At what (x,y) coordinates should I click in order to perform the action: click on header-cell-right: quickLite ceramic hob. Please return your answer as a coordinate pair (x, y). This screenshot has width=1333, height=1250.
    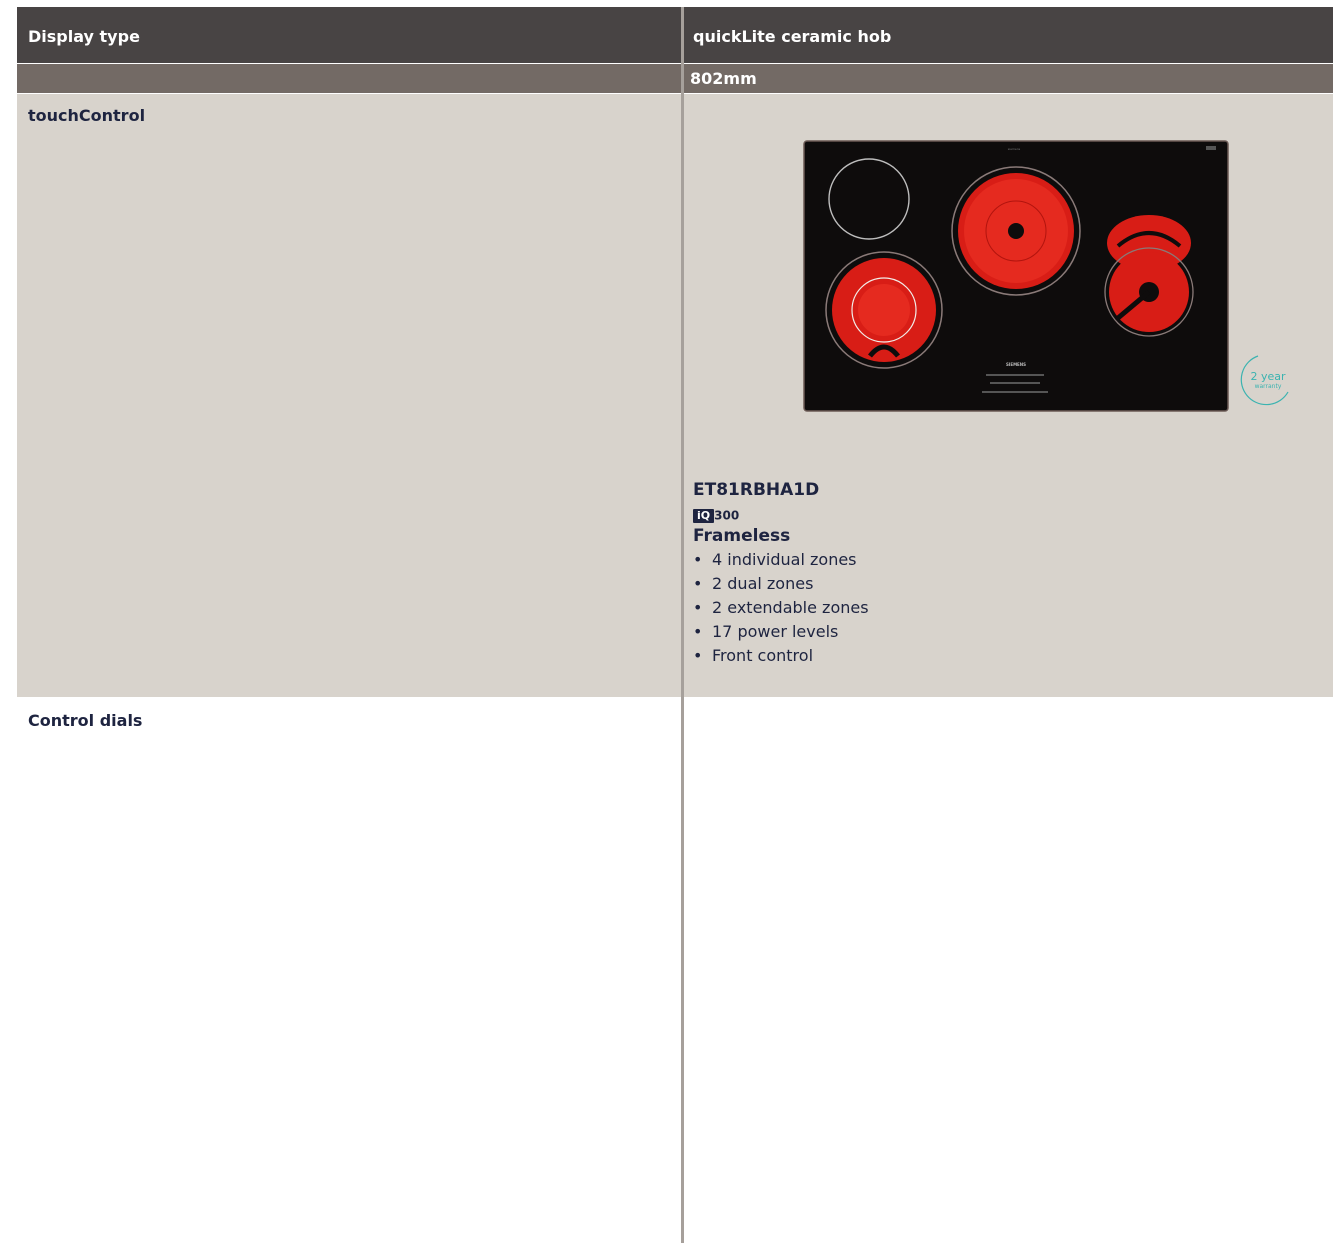
    Looking at the image, I should click on (1008, 35).